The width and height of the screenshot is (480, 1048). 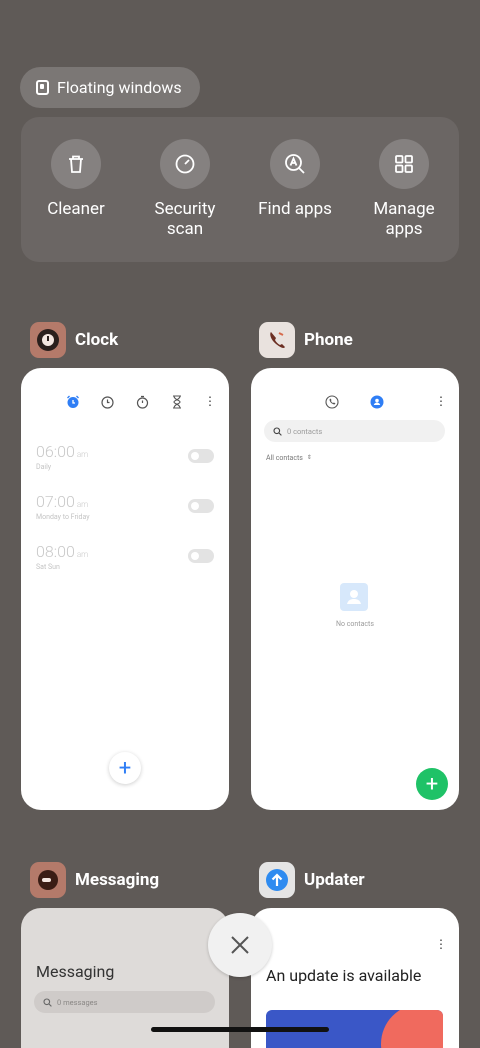 I want to click on alarm-row: 08:00 am Sat Sun, so click(x=62, y=556).